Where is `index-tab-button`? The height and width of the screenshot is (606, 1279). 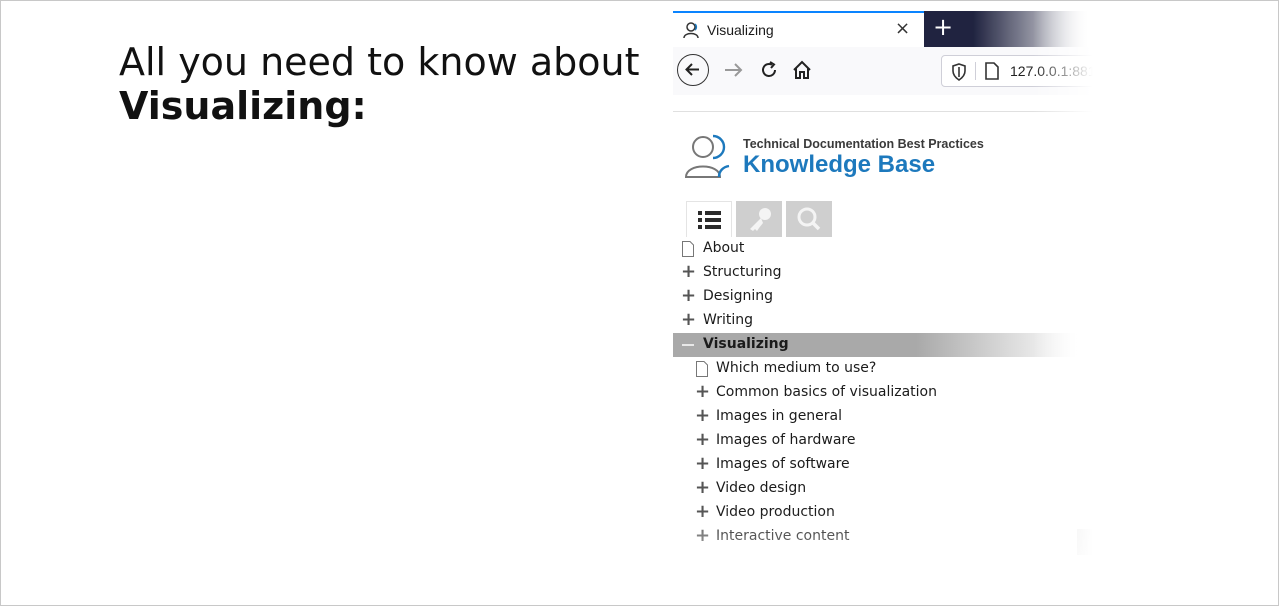
index-tab-button is located at coordinates (759, 219).